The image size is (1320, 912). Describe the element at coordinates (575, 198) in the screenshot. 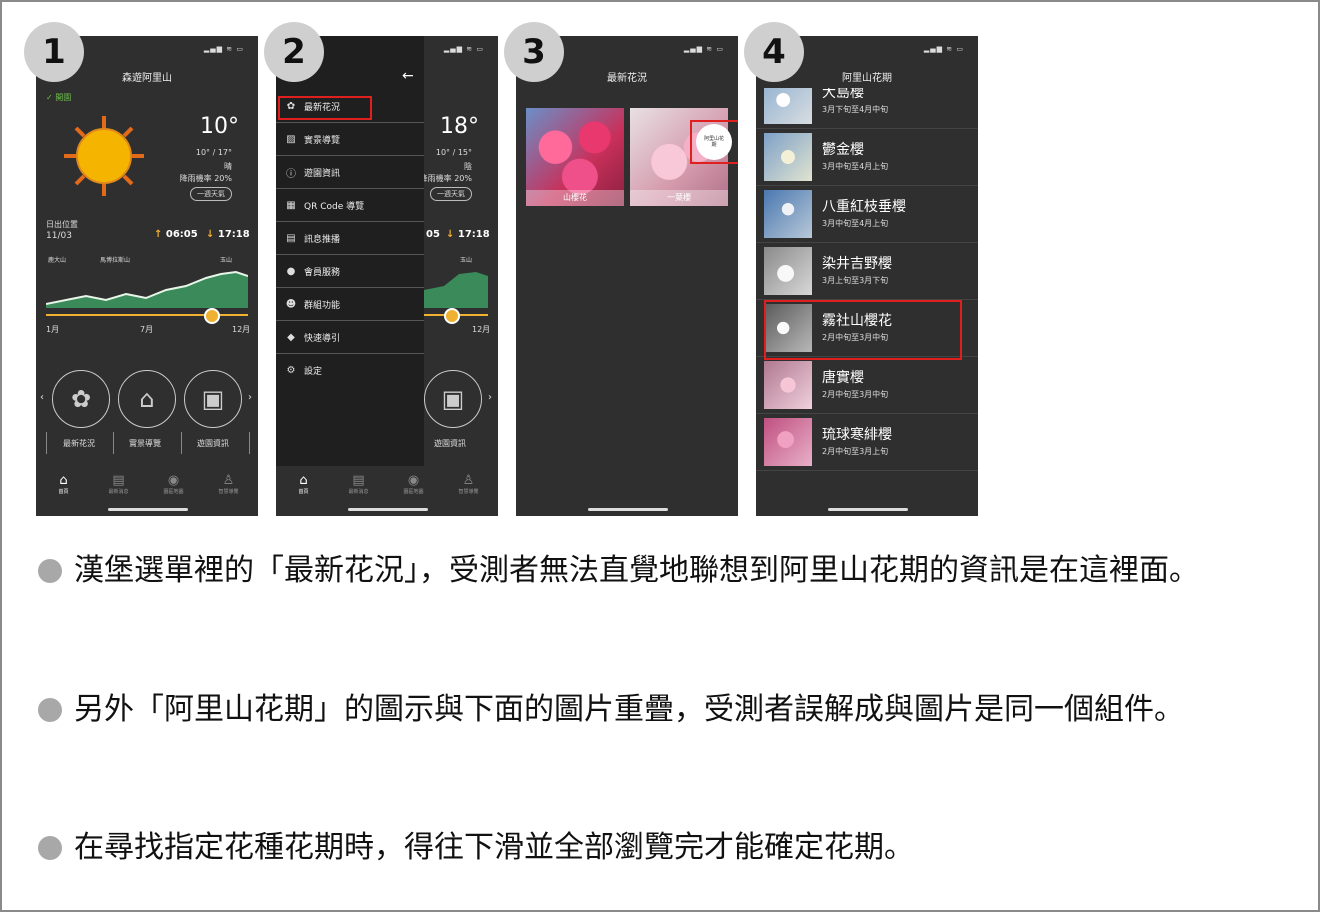

I see `tile-label: 山櫻花` at that location.